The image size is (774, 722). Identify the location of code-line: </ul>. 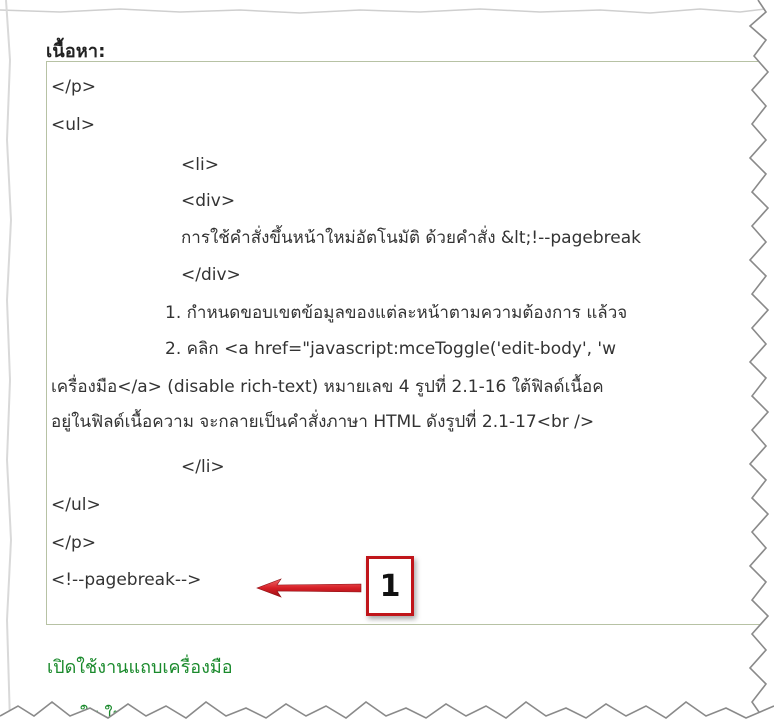
(76, 505).